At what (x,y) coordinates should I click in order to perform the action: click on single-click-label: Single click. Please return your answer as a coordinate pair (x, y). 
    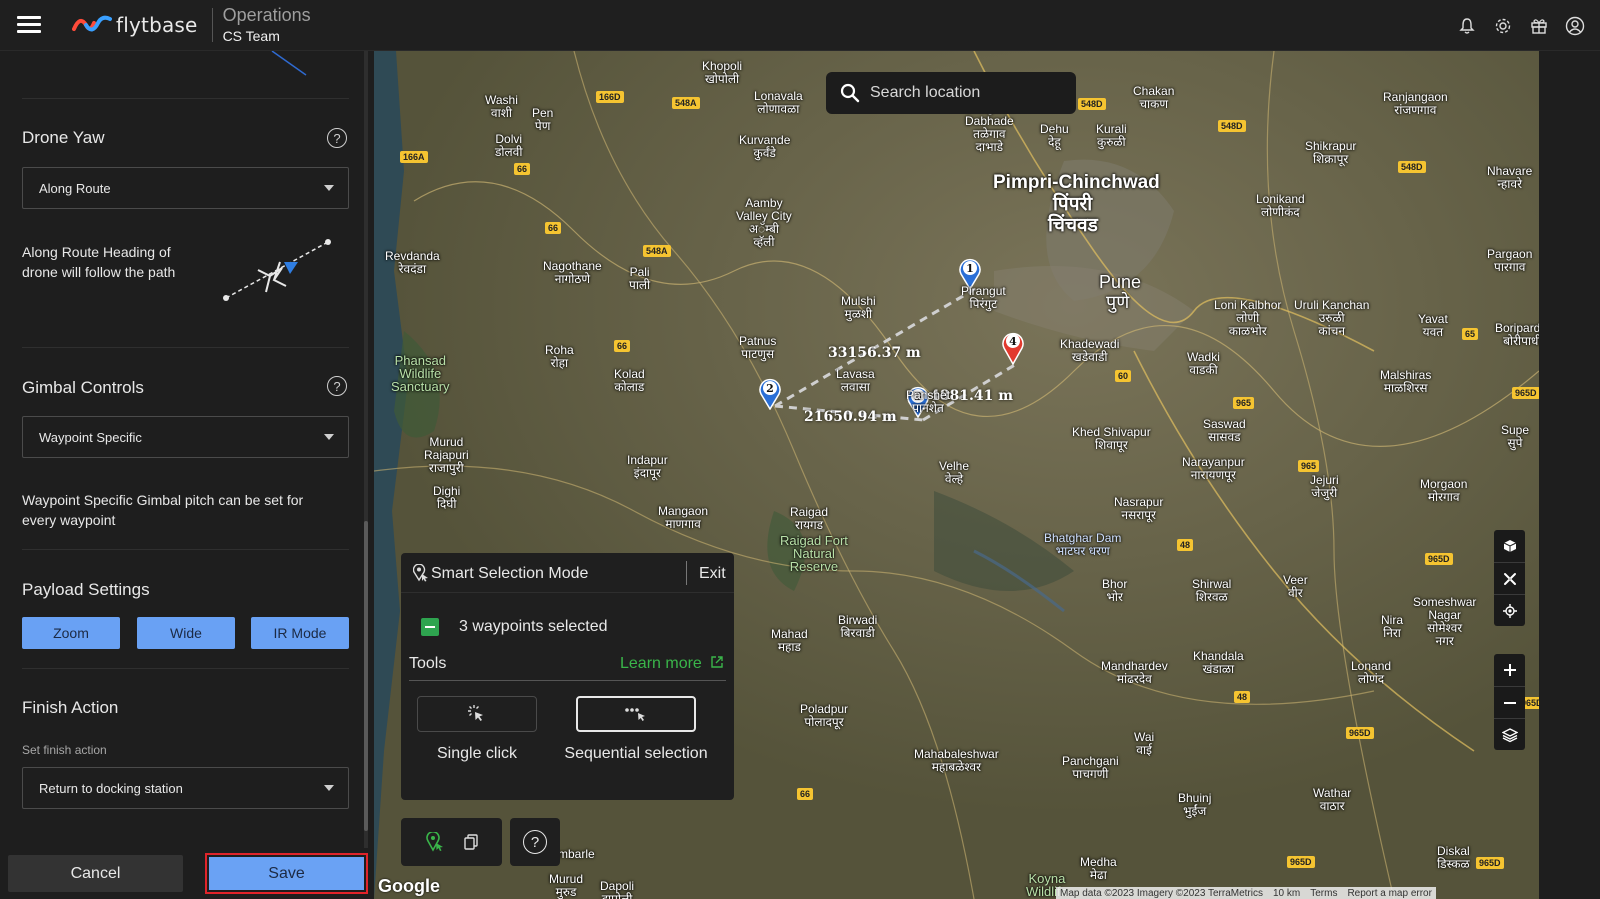
    Looking at the image, I should click on (477, 753).